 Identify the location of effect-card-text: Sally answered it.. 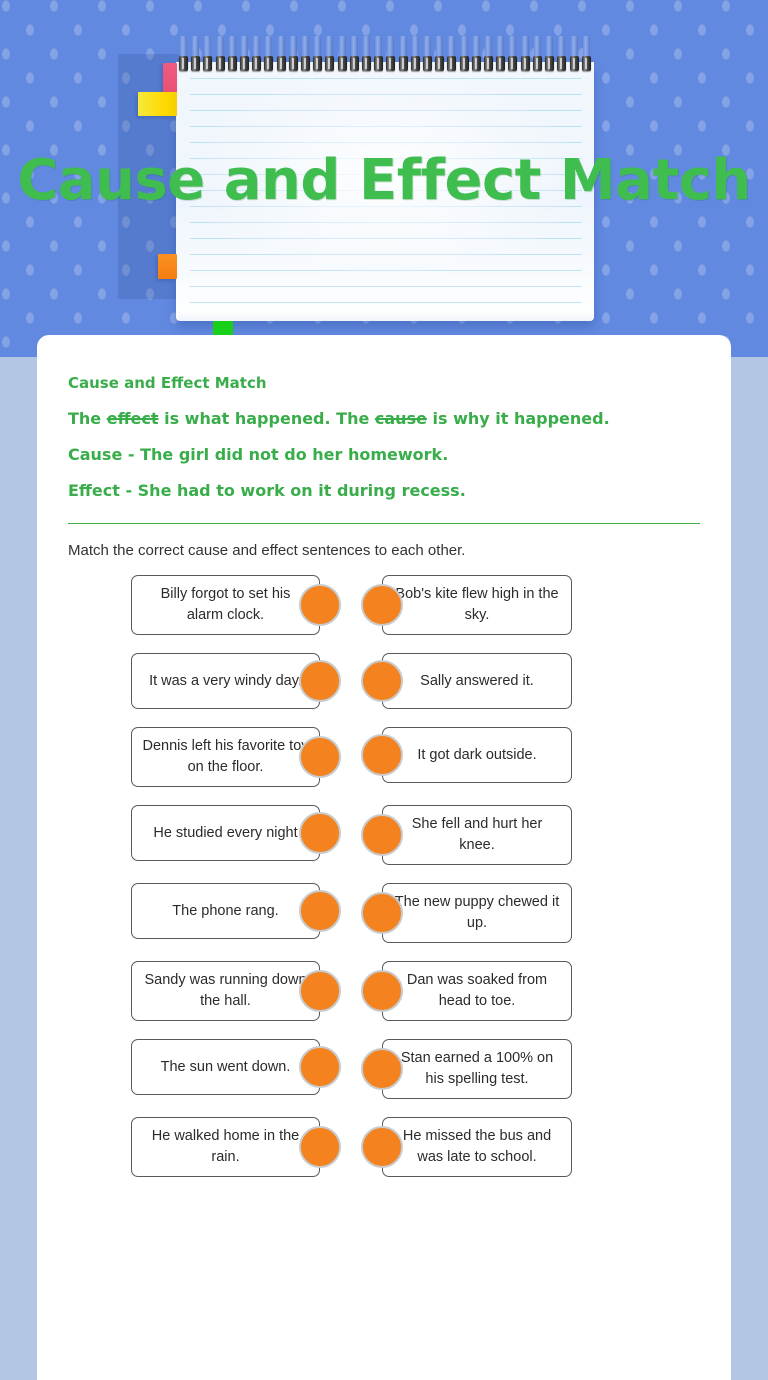
(477, 680).